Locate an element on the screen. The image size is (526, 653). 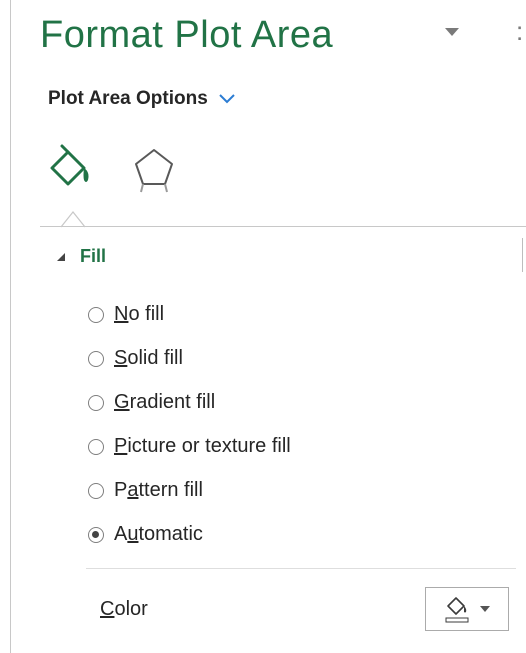
collapse-triangle-icon is located at coordinates (61, 256).